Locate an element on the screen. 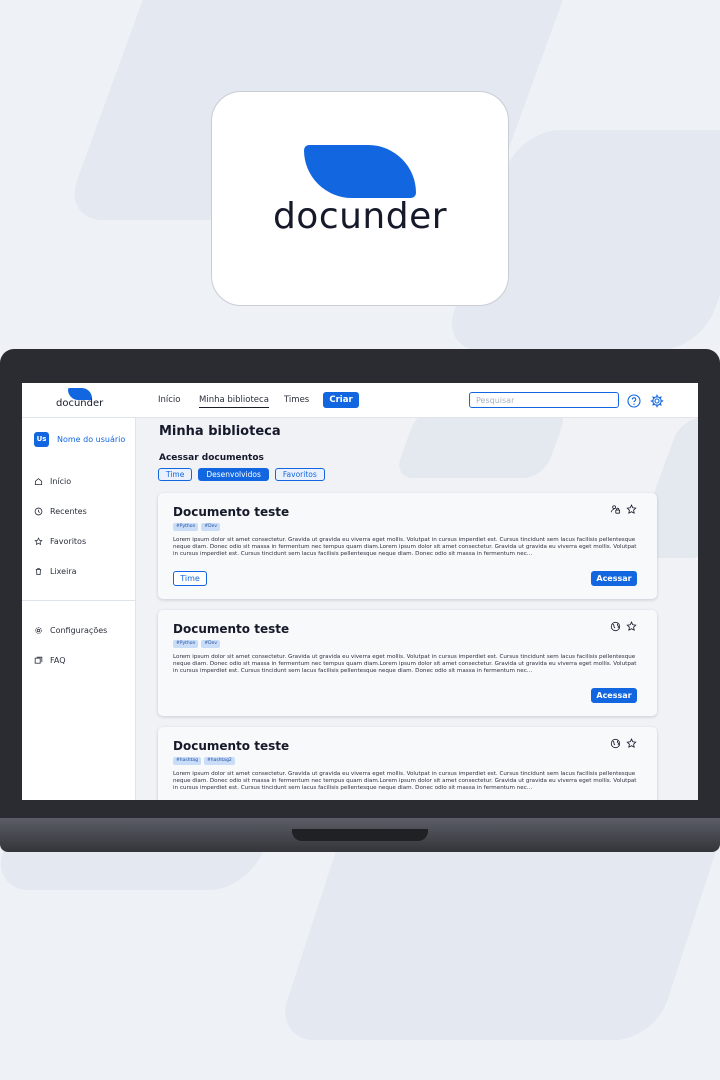  sidebar-item-recentes: Recentes is located at coordinates (60, 511).